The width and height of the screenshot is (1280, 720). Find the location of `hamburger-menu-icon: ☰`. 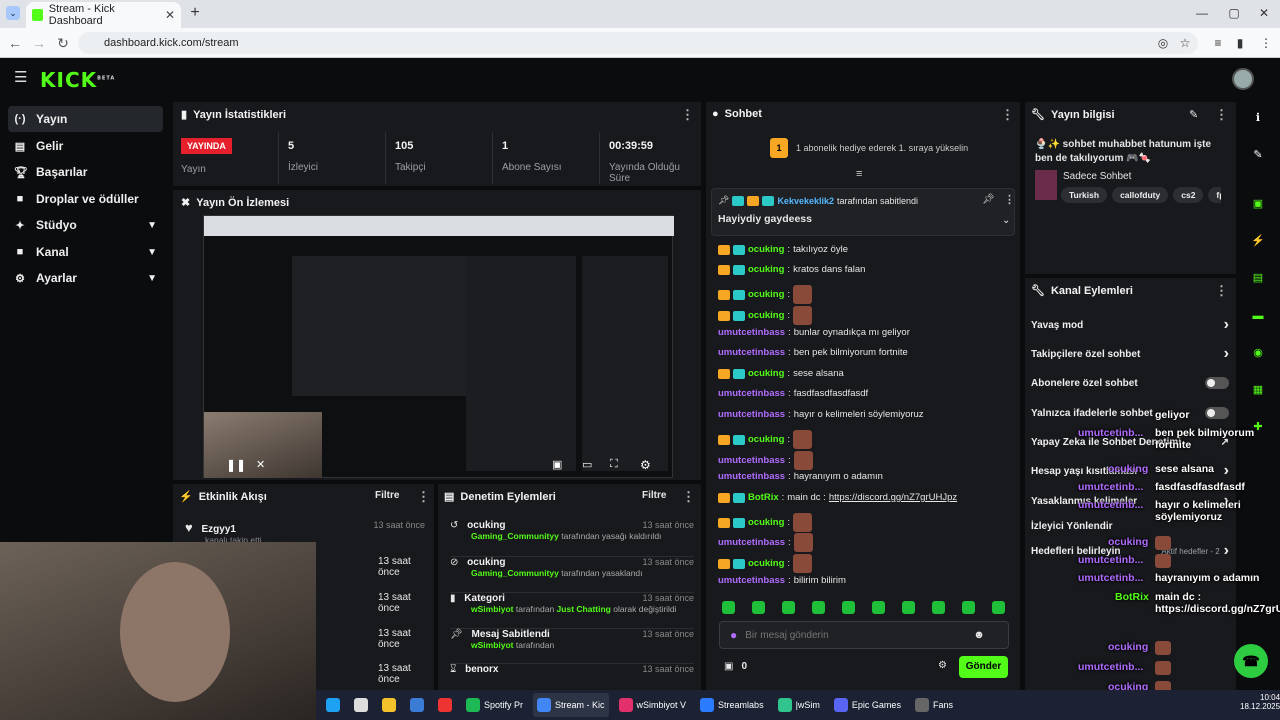

hamburger-menu-icon: ☰ is located at coordinates (21, 77).